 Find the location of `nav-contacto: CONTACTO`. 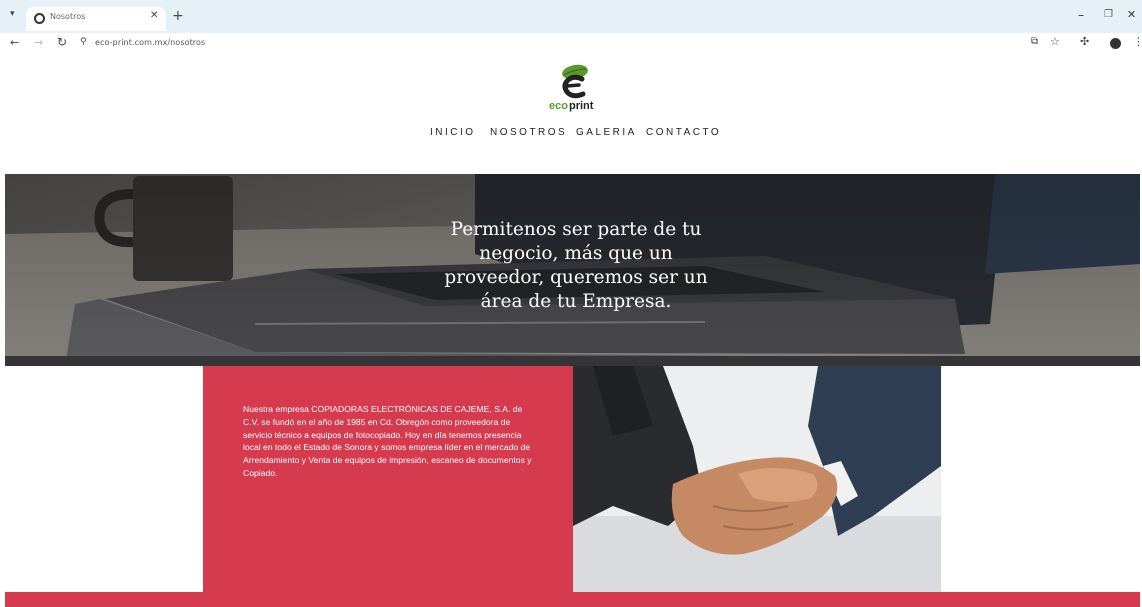

nav-contacto: CONTACTO is located at coordinates (683, 132).